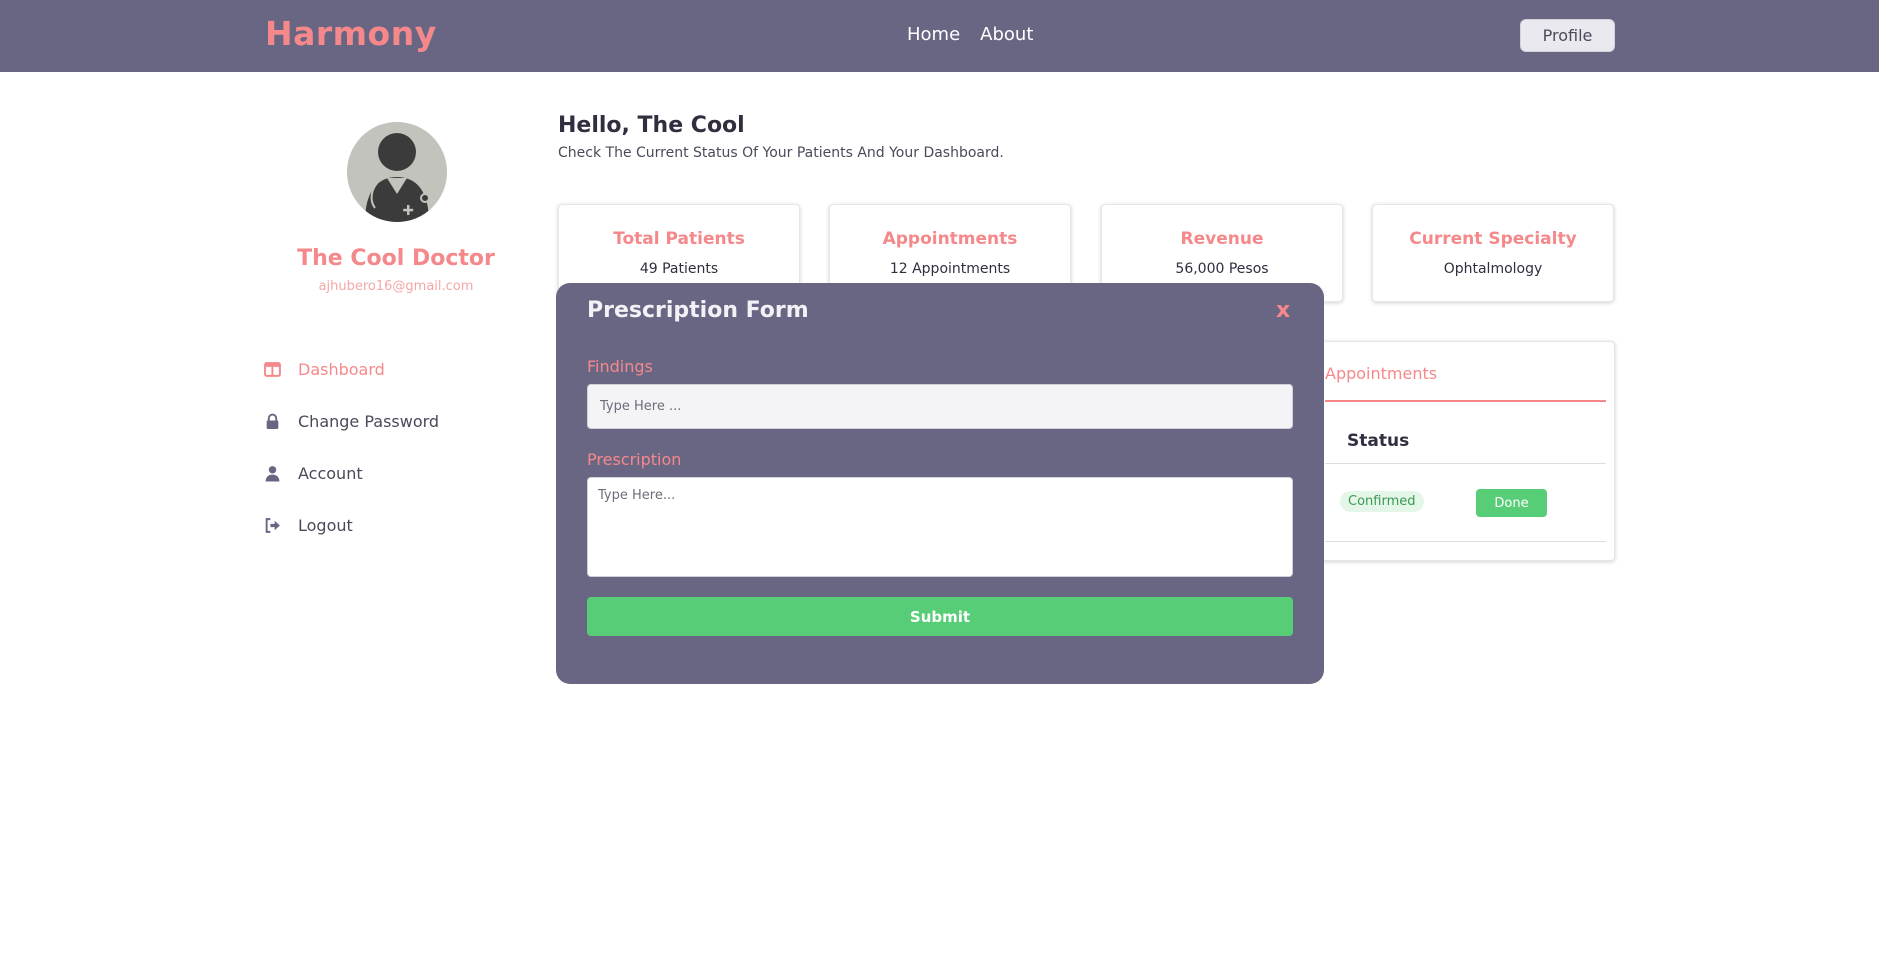 Image resolution: width=1879 pixels, height=969 pixels. Describe the element at coordinates (396, 258) in the screenshot. I see `doctor-name: The Cool Doctor` at that location.